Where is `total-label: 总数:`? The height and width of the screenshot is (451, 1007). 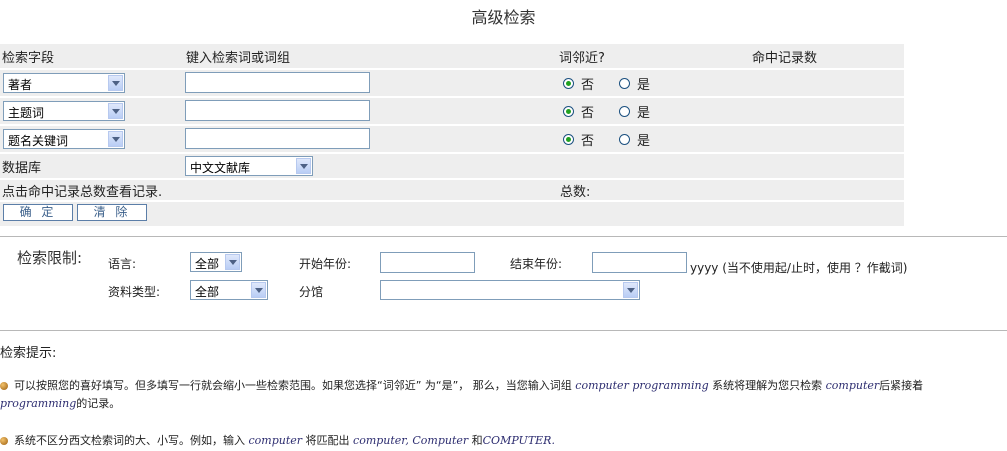
total-label: 总数: is located at coordinates (575, 192).